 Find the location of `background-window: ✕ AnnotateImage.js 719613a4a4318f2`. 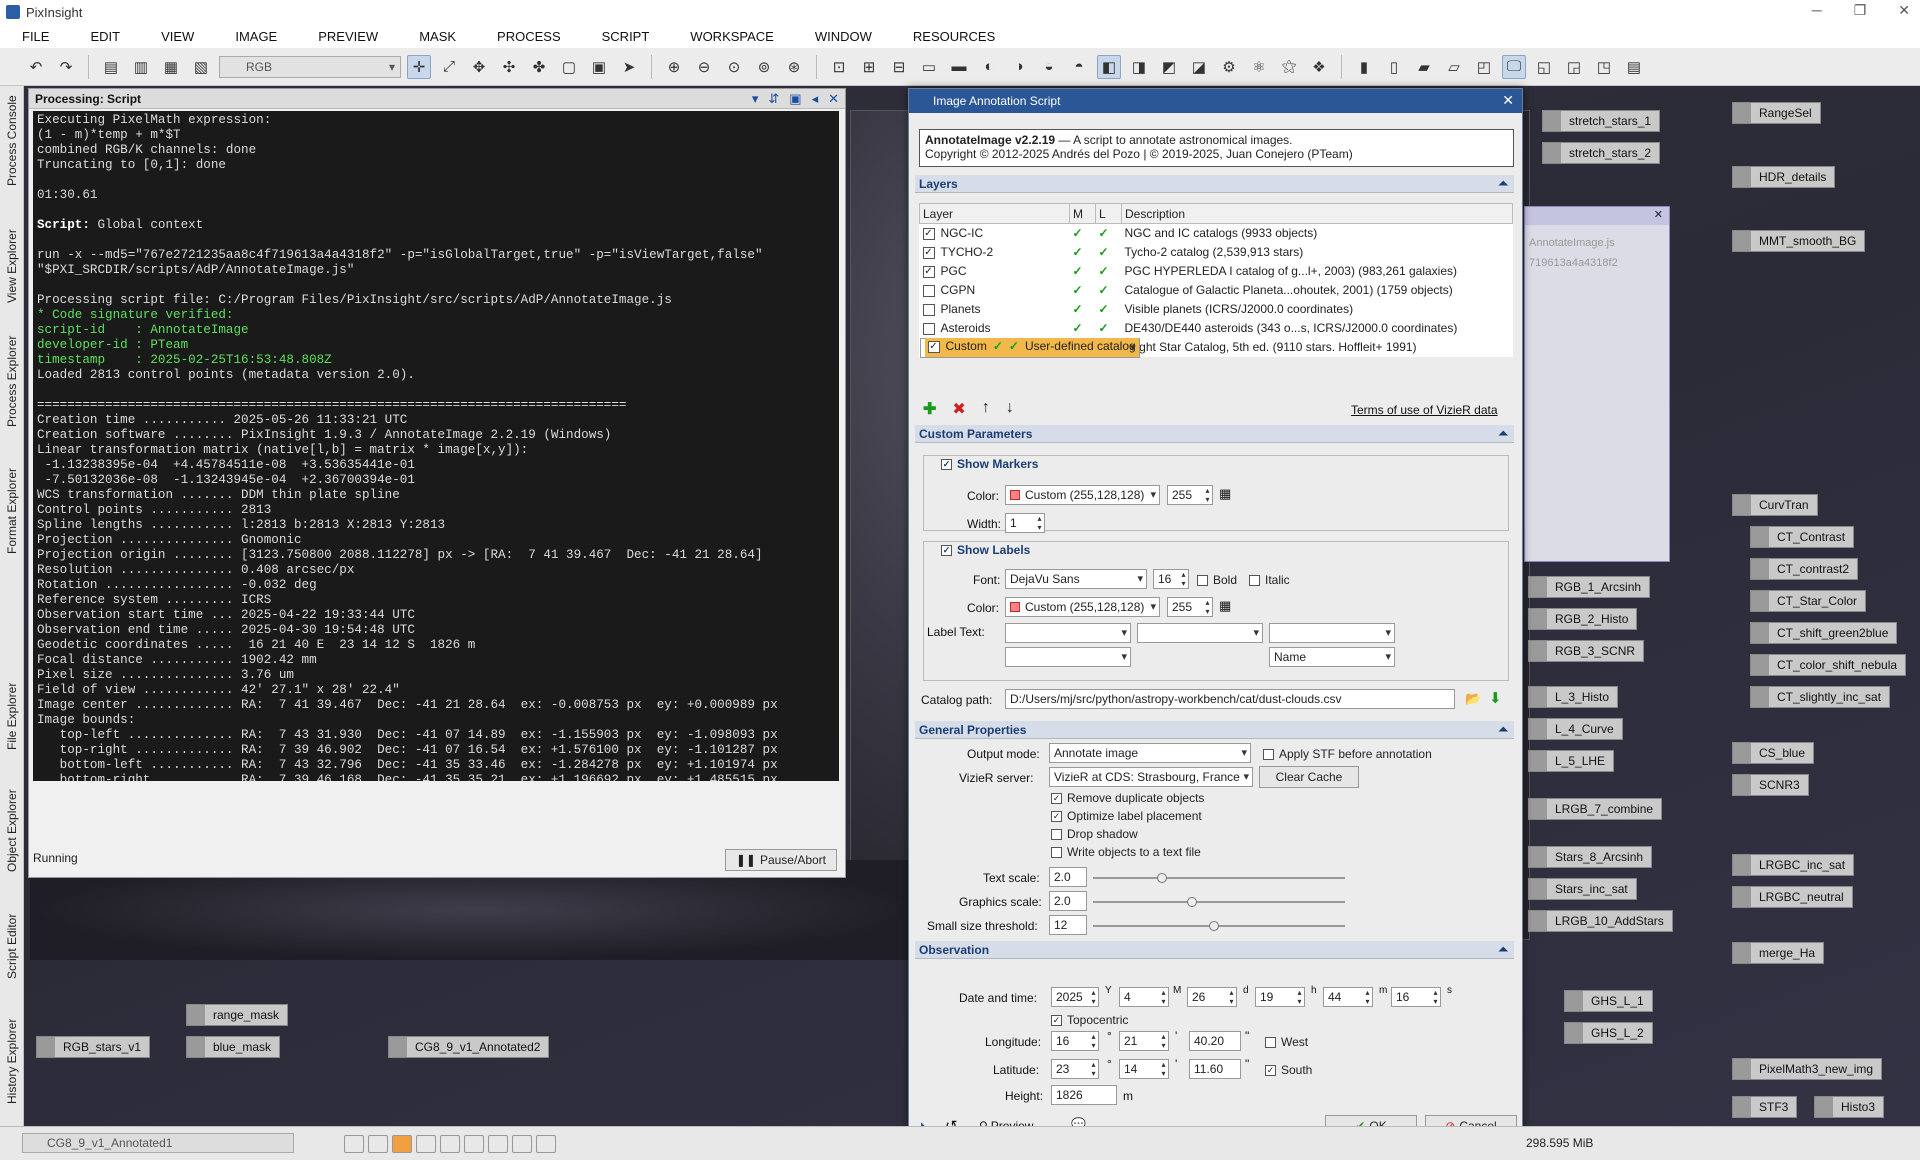

background-window: ✕ AnnotateImage.js 719613a4a4318f2 is located at coordinates (1597, 384).